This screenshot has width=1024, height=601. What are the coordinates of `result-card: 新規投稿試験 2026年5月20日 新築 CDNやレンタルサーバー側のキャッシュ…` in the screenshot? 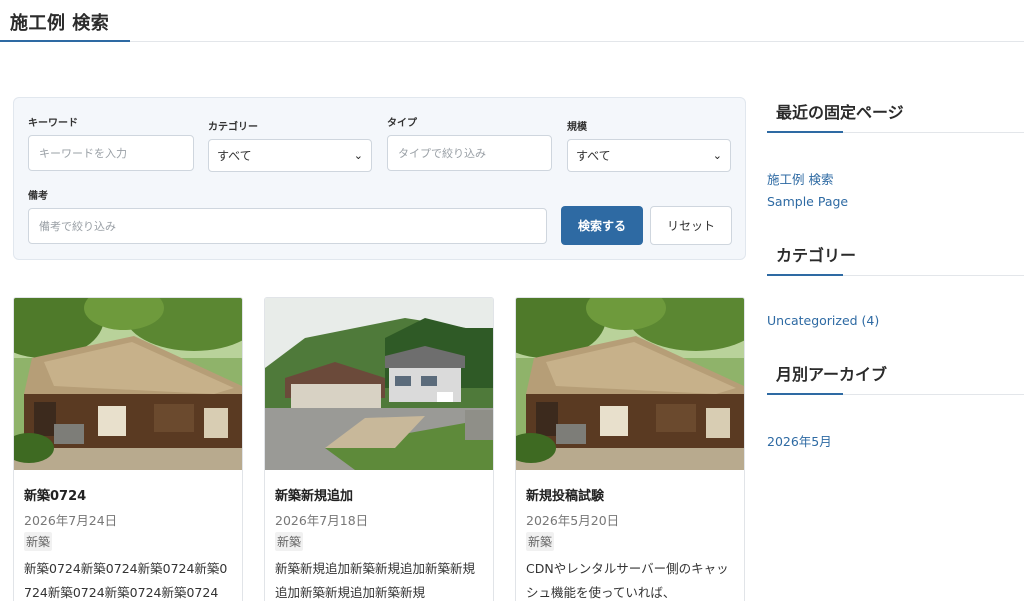 It's located at (630, 449).